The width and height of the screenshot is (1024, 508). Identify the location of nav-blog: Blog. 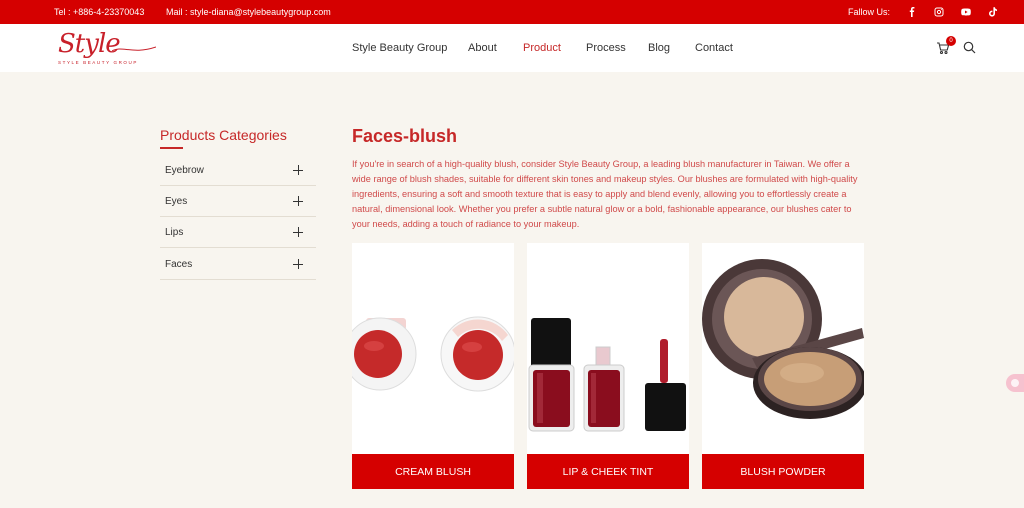
(659, 48).